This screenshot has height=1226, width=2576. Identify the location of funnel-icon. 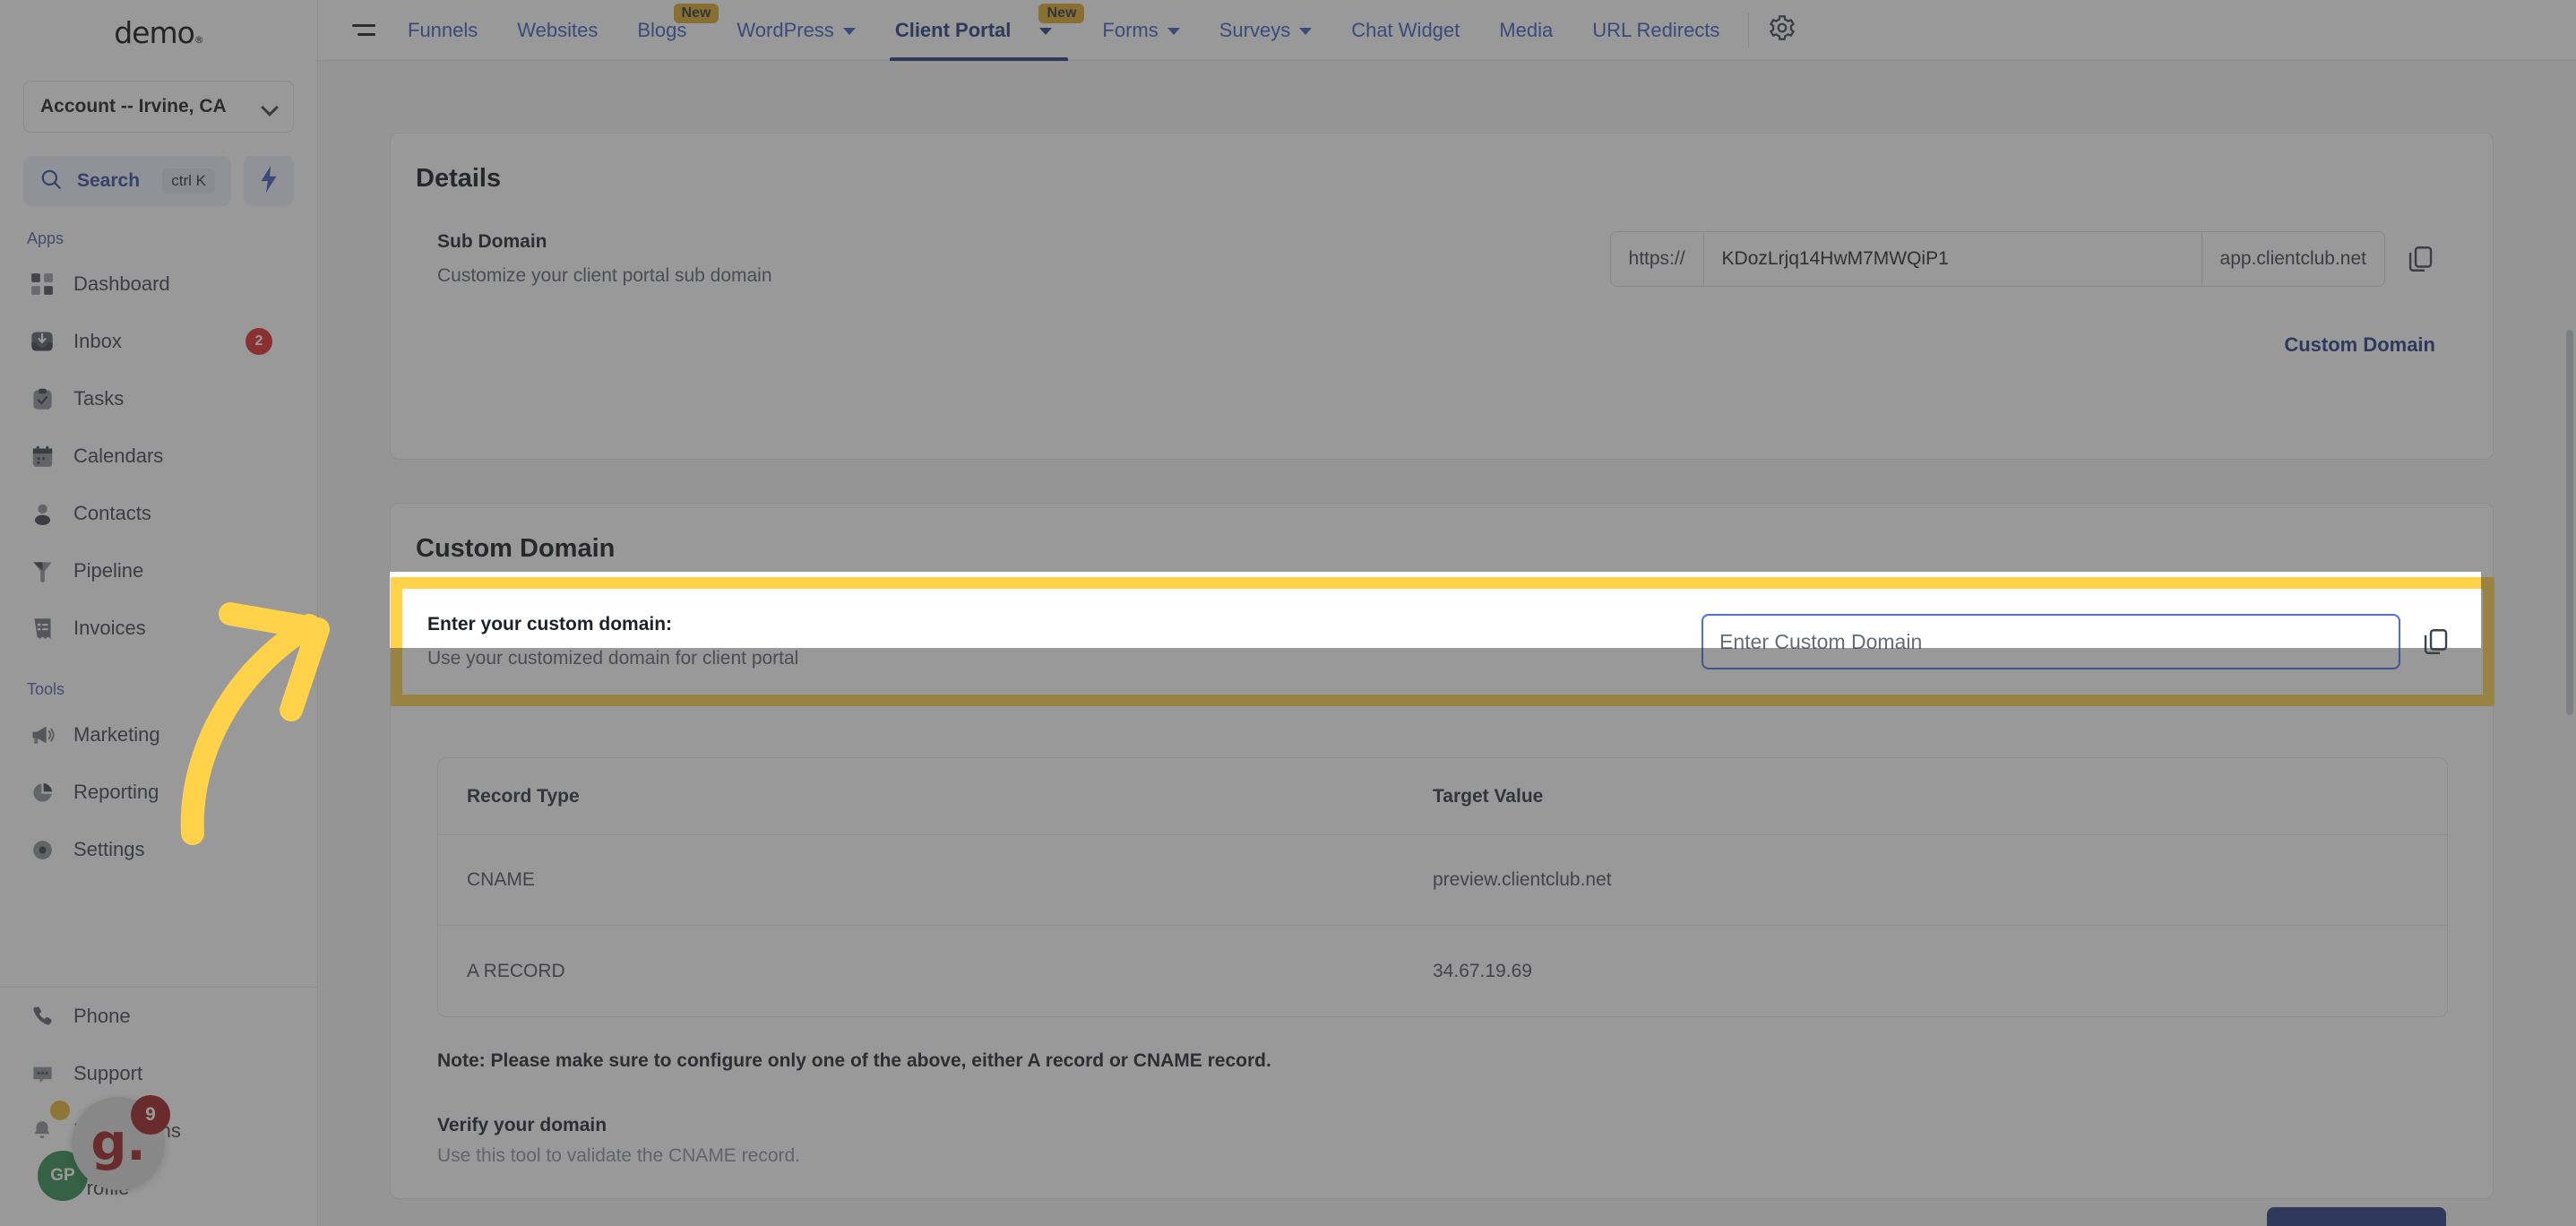
(42, 570).